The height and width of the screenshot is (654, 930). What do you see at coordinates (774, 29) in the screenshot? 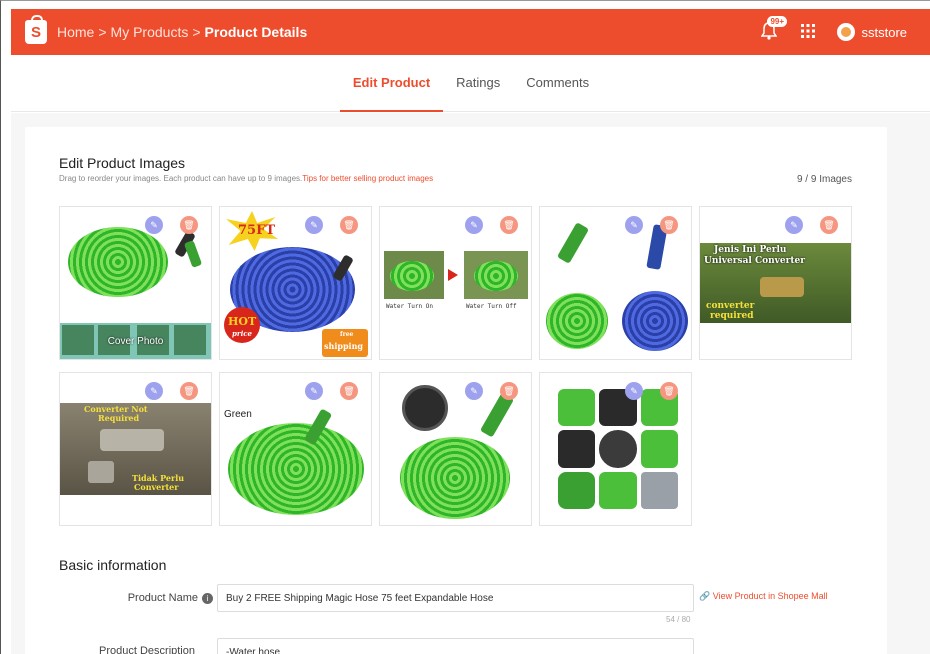
I see `notification-bell-icon: 99+` at bounding box center [774, 29].